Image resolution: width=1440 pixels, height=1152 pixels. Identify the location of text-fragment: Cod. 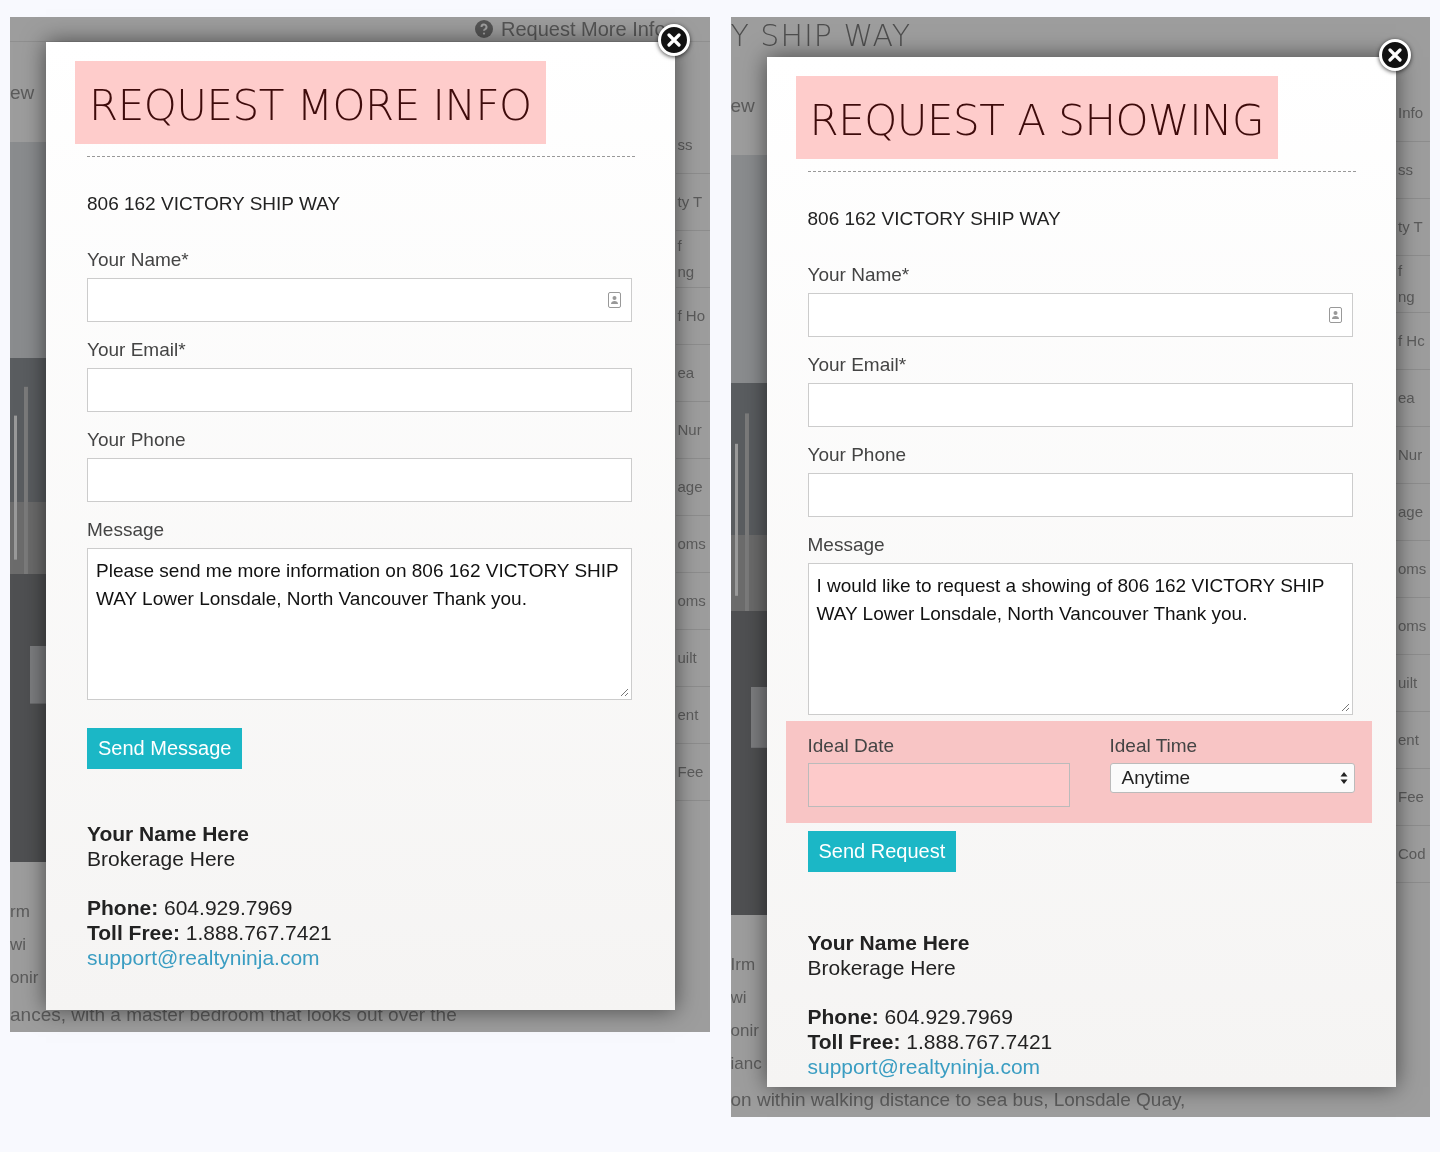
(1412, 854).